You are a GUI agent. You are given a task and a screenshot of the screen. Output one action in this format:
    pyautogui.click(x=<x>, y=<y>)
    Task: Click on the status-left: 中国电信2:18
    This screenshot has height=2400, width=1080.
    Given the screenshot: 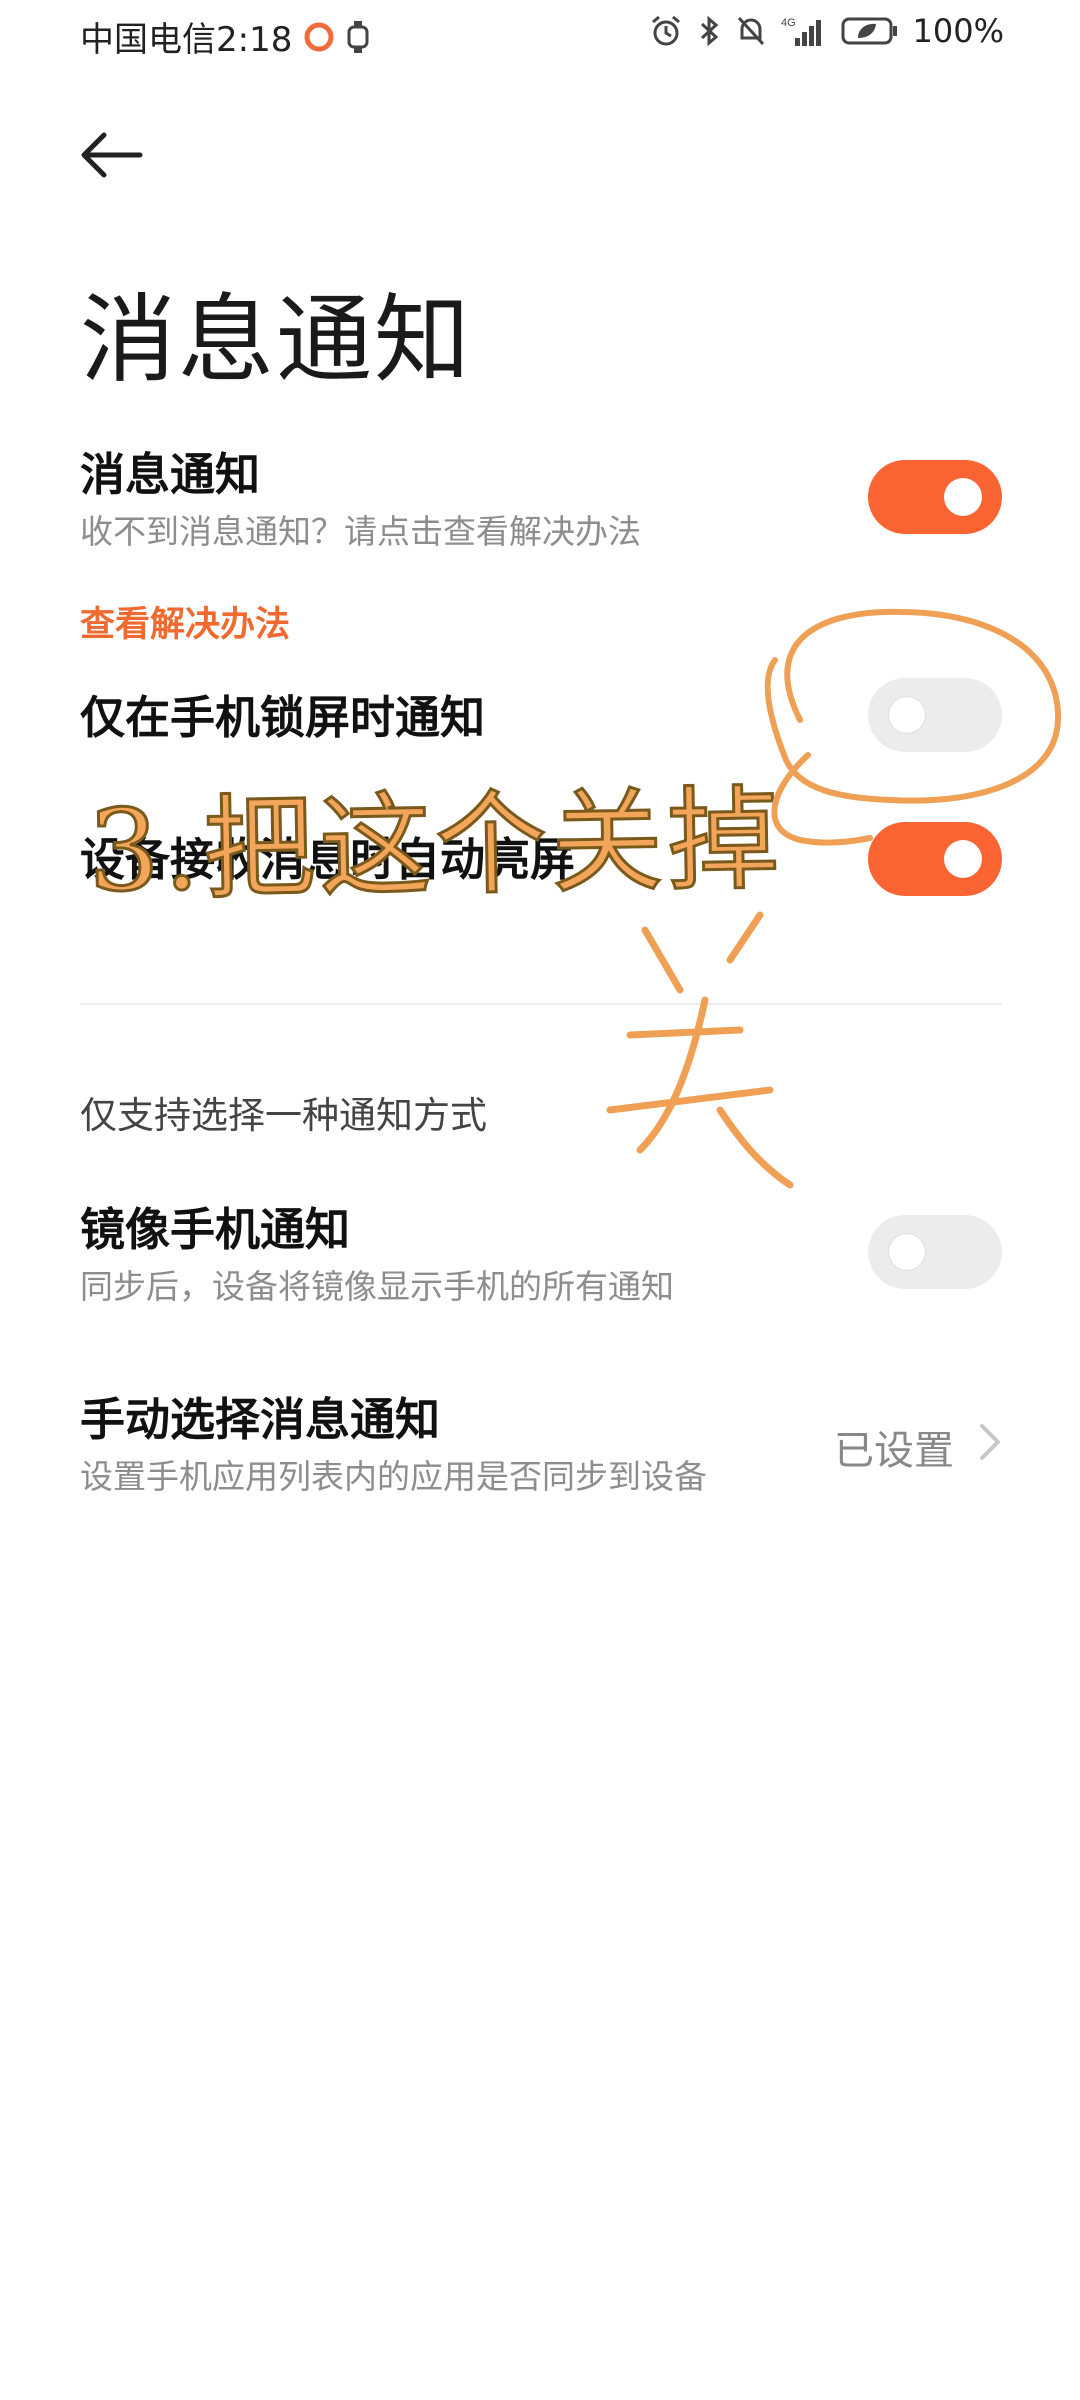 What is the action you would take?
    pyautogui.click(x=225, y=36)
    